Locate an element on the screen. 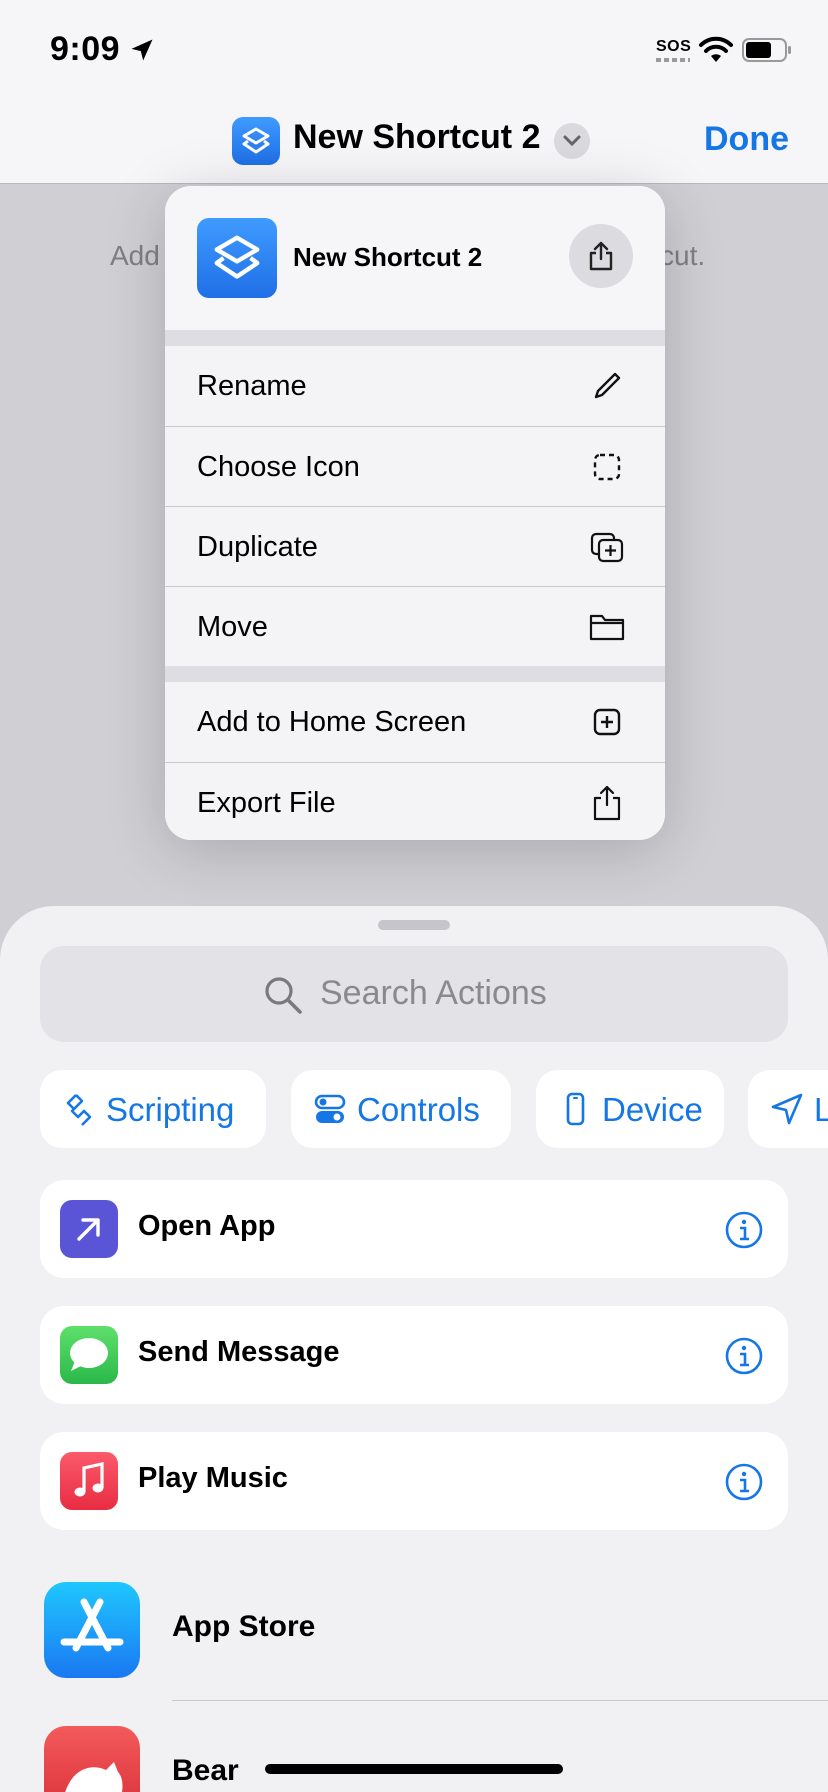 The height and width of the screenshot is (1792, 828). music-app-icon is located at coordinates (89, 1481).